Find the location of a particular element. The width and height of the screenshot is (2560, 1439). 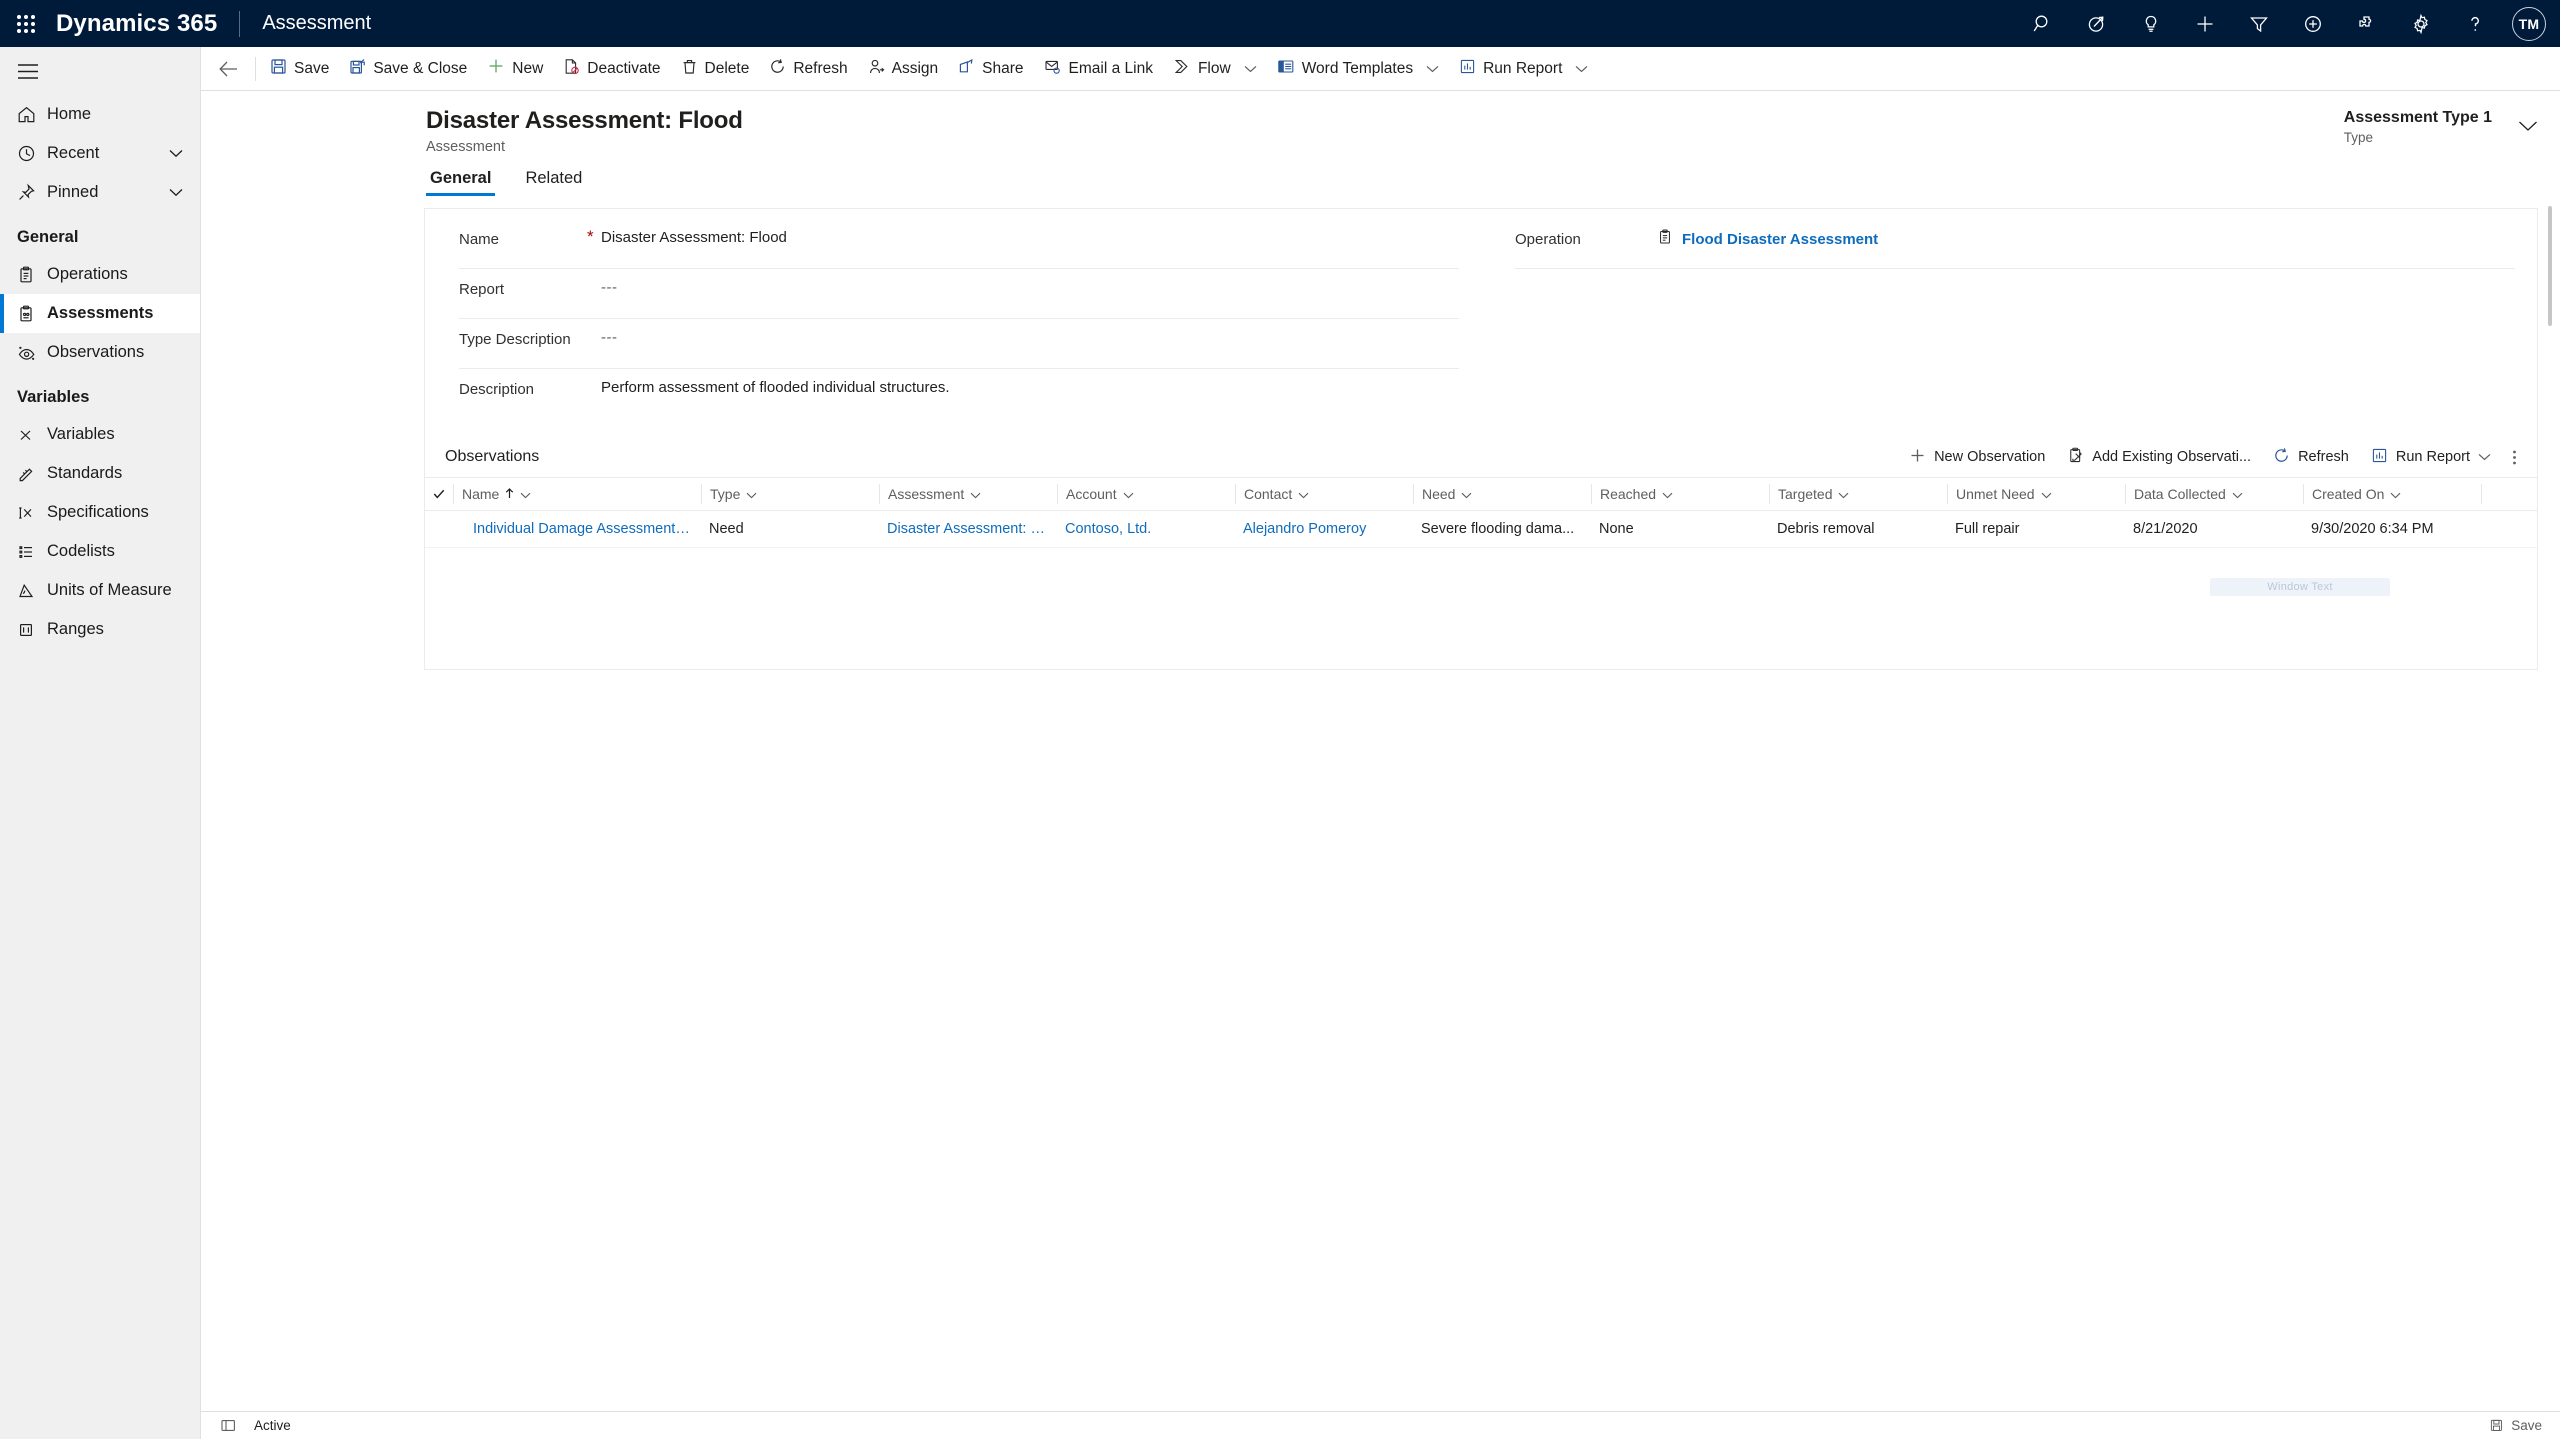

filter-icon is located at coordinates (2259, 23).